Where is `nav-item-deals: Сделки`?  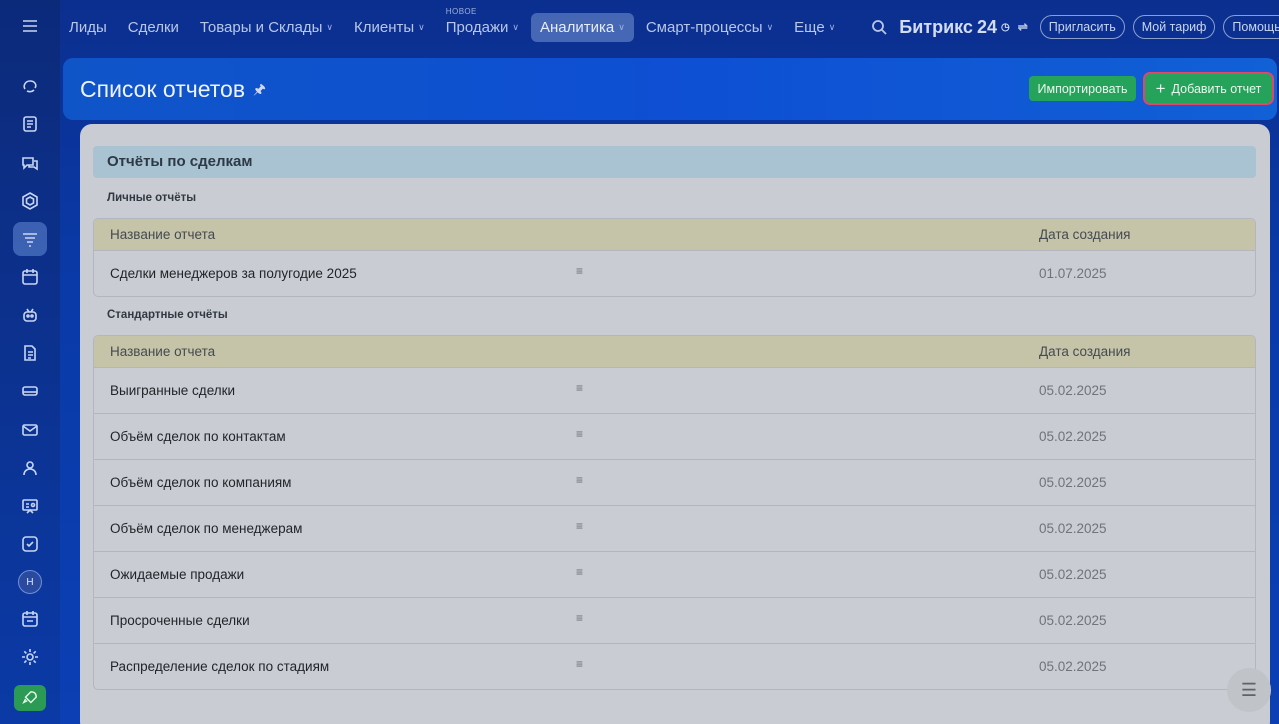
nav-item-deals: Сделки is located at coordinates (153, 27).